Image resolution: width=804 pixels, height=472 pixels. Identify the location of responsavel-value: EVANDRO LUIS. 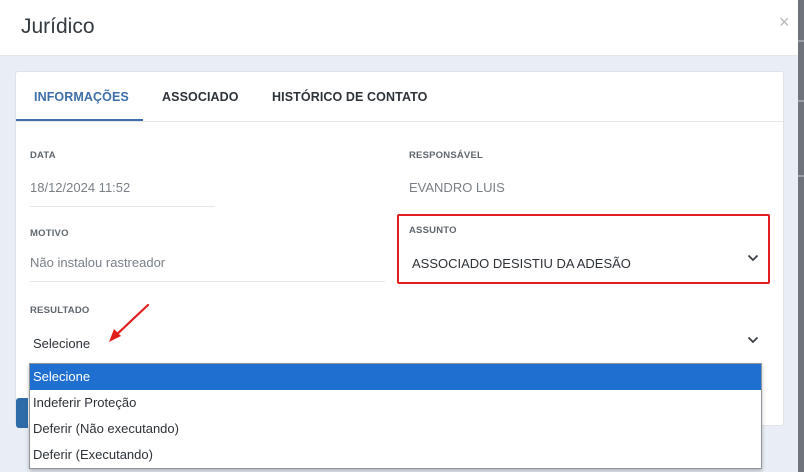
(457, 187).